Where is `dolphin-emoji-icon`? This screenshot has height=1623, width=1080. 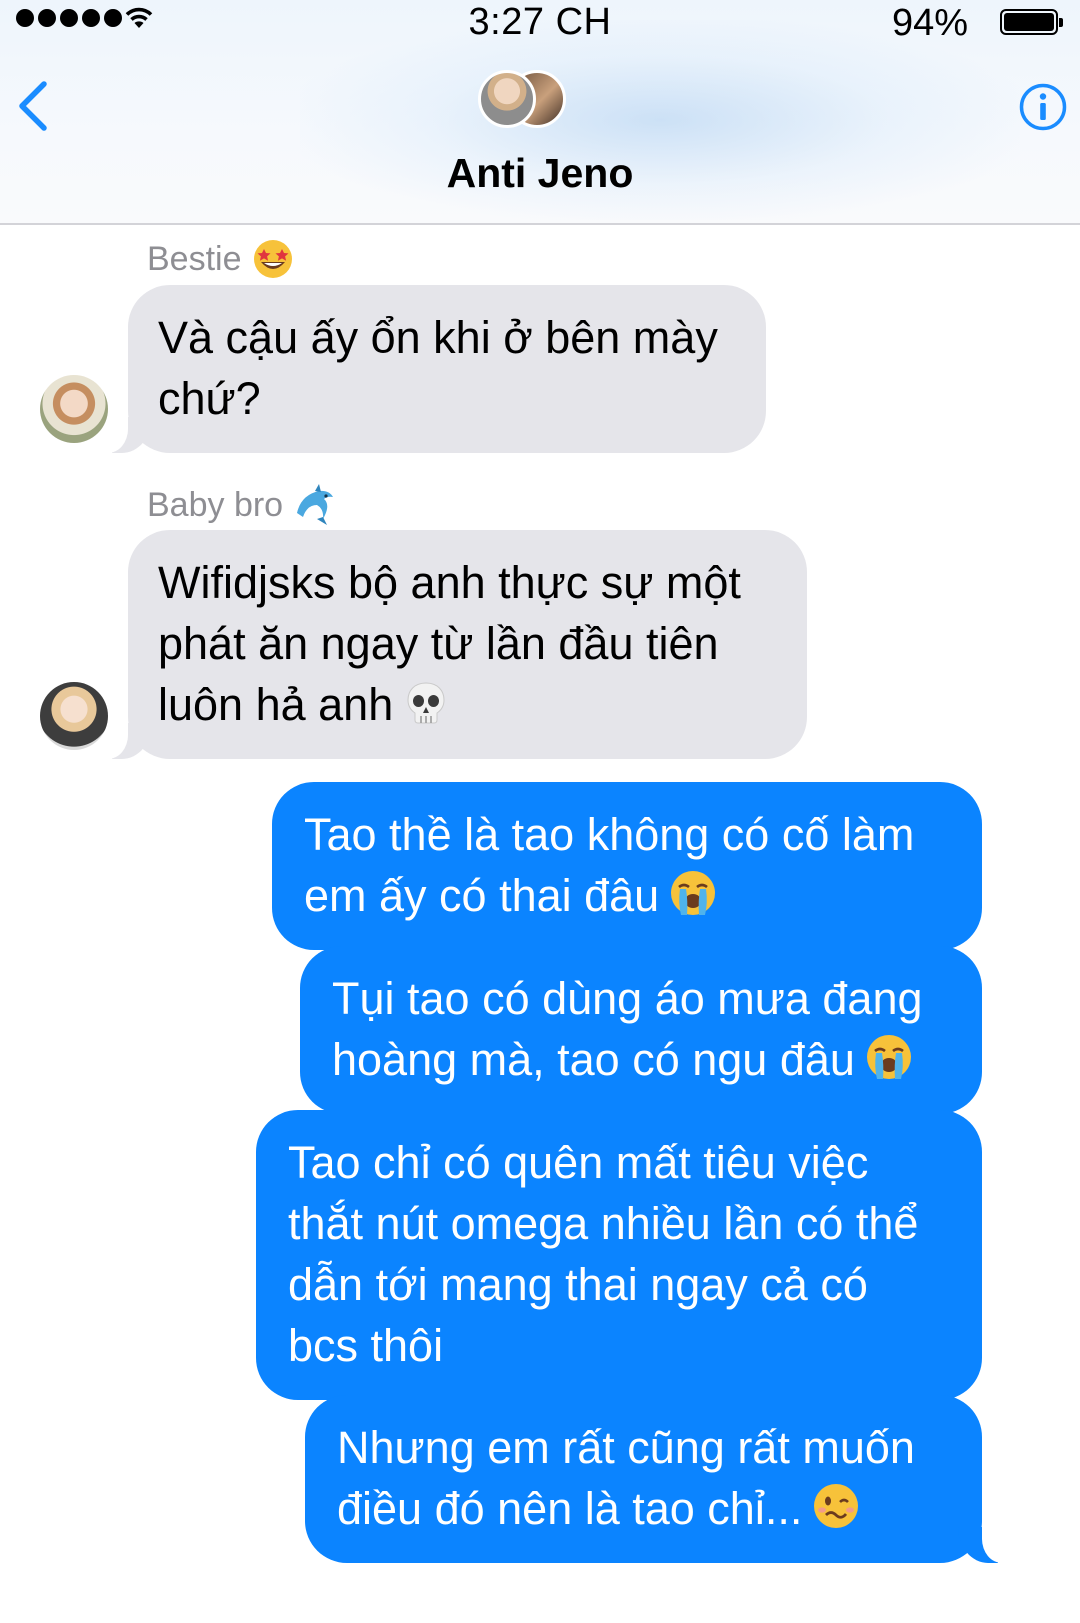 dolphin-emoji-icon is located at coordinates (315, 504).